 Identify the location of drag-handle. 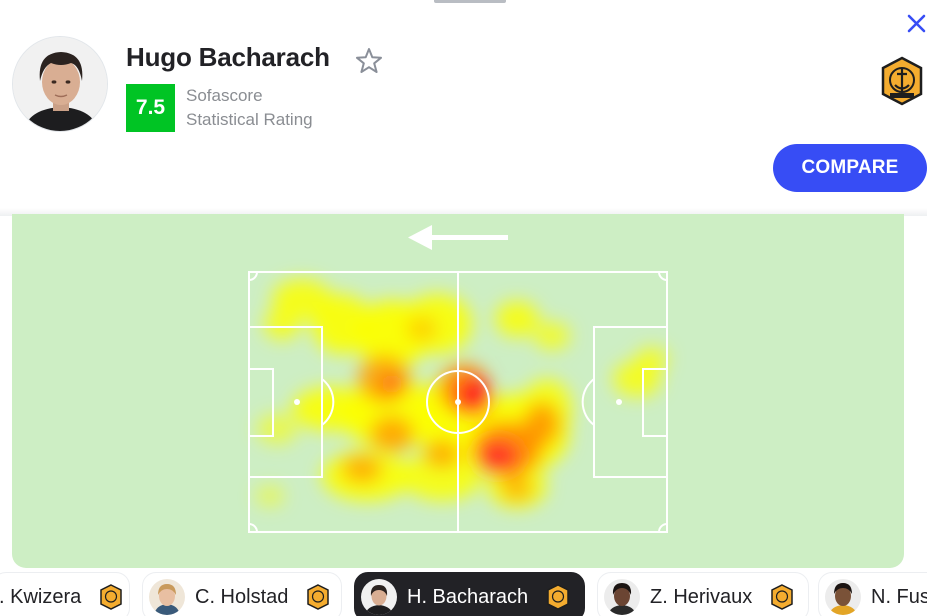
(470, 1).